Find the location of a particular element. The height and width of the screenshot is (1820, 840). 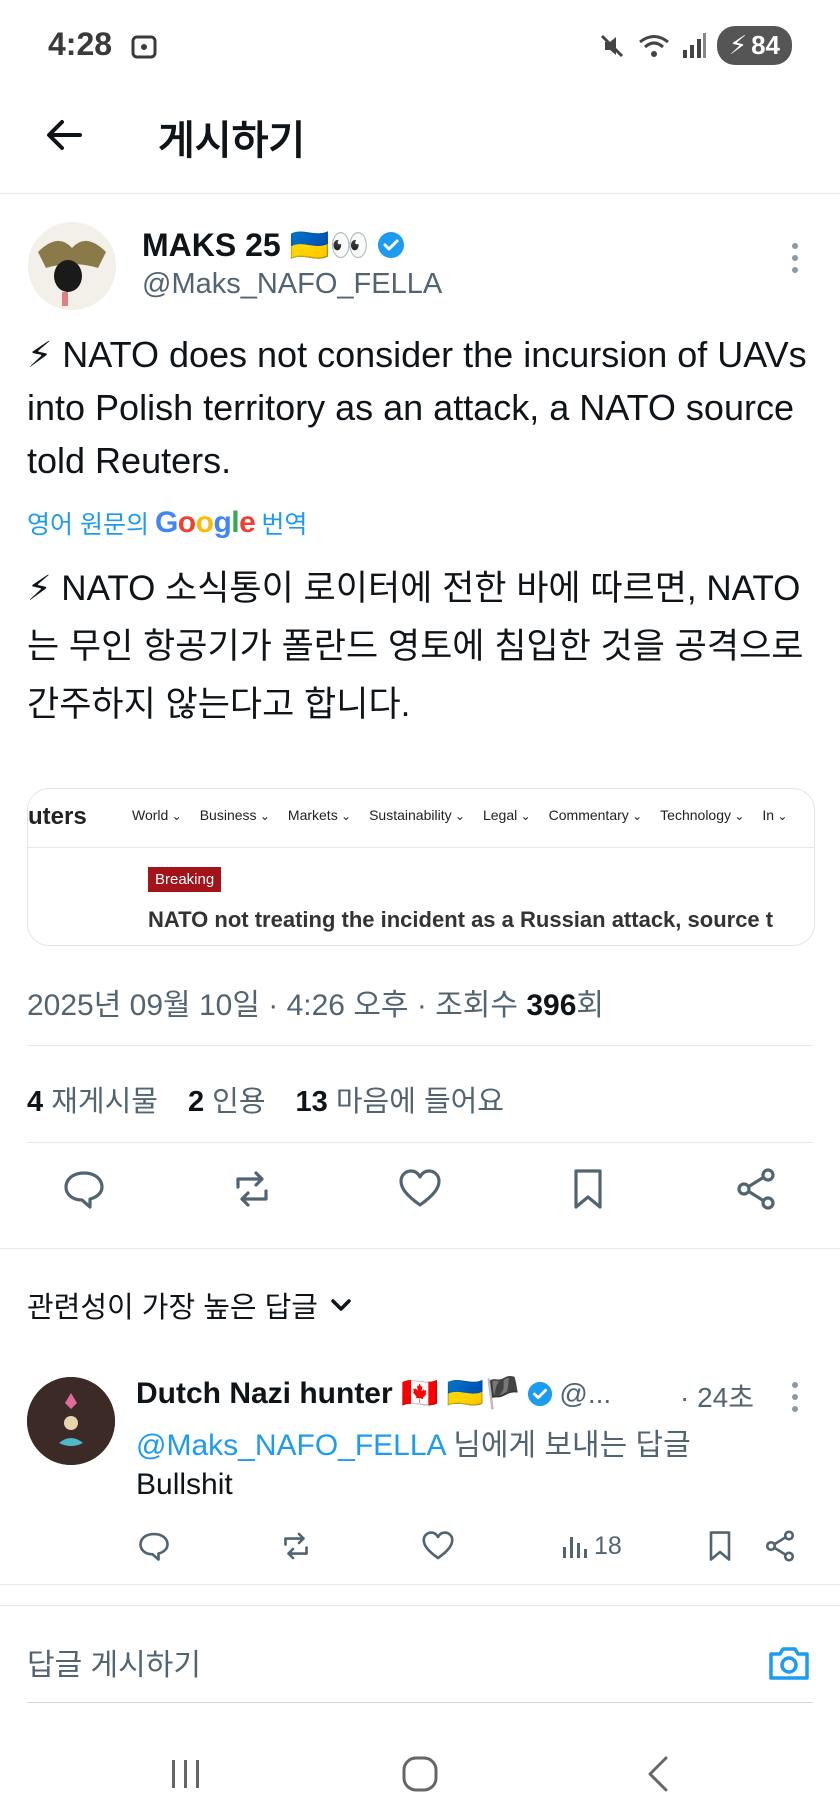

reply-share-button is located at coordinates (780, 1546).